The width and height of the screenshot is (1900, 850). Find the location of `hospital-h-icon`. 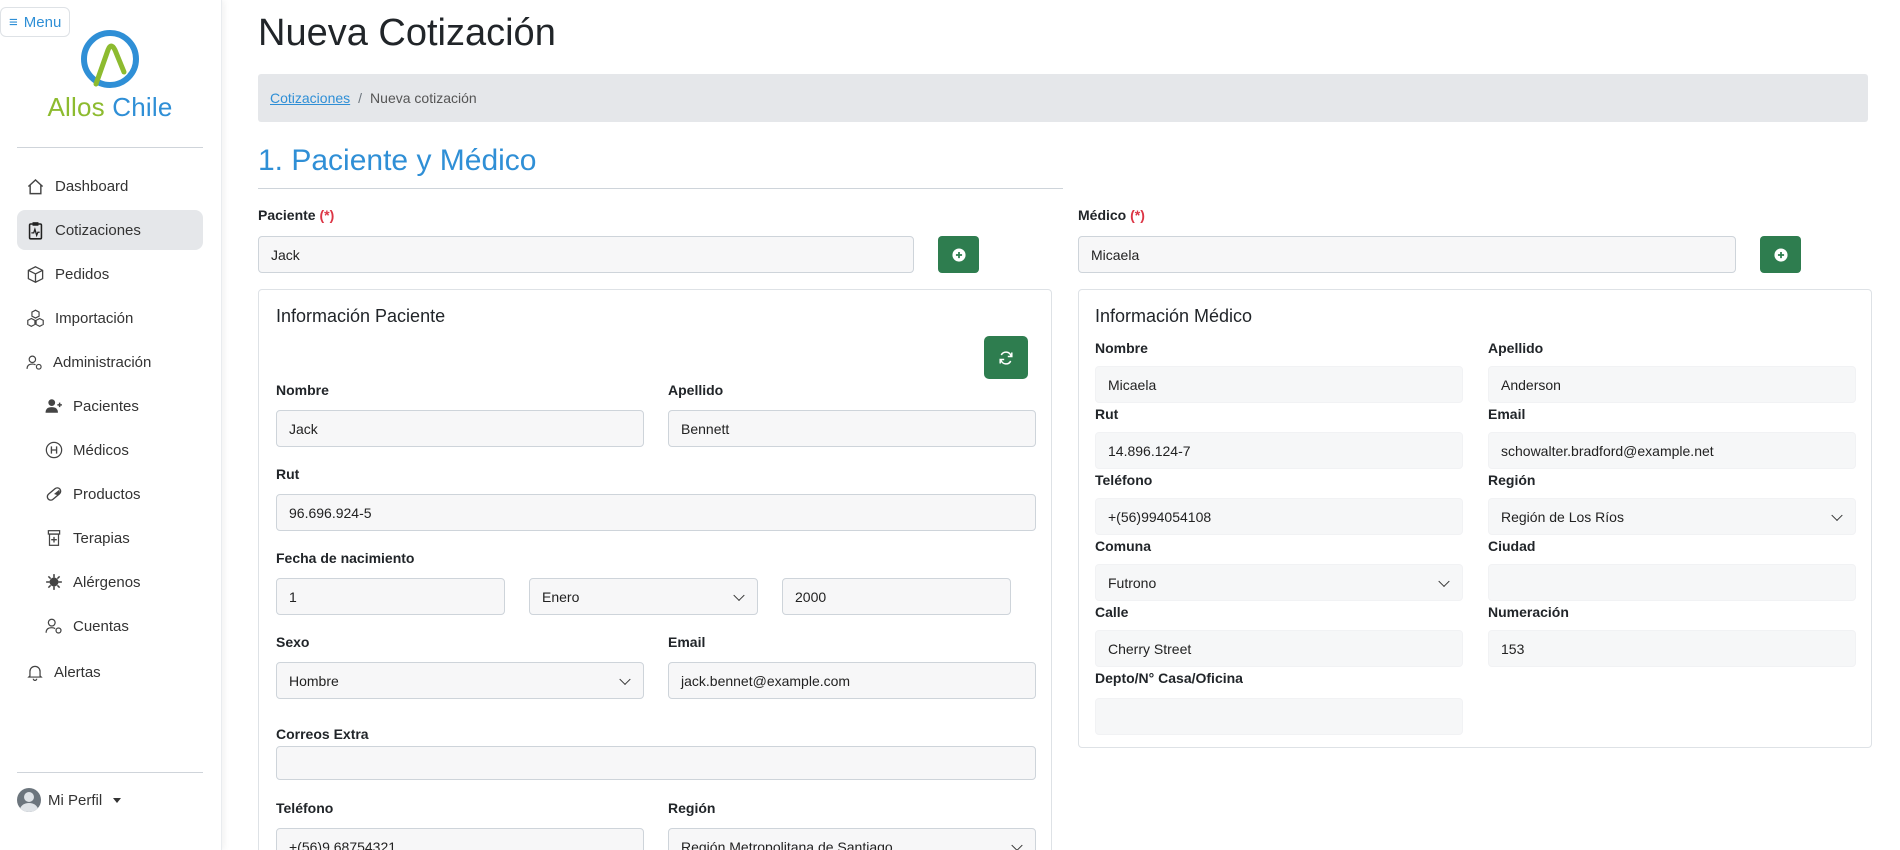

hospital-h-icon is located at coordinates (54, 450).